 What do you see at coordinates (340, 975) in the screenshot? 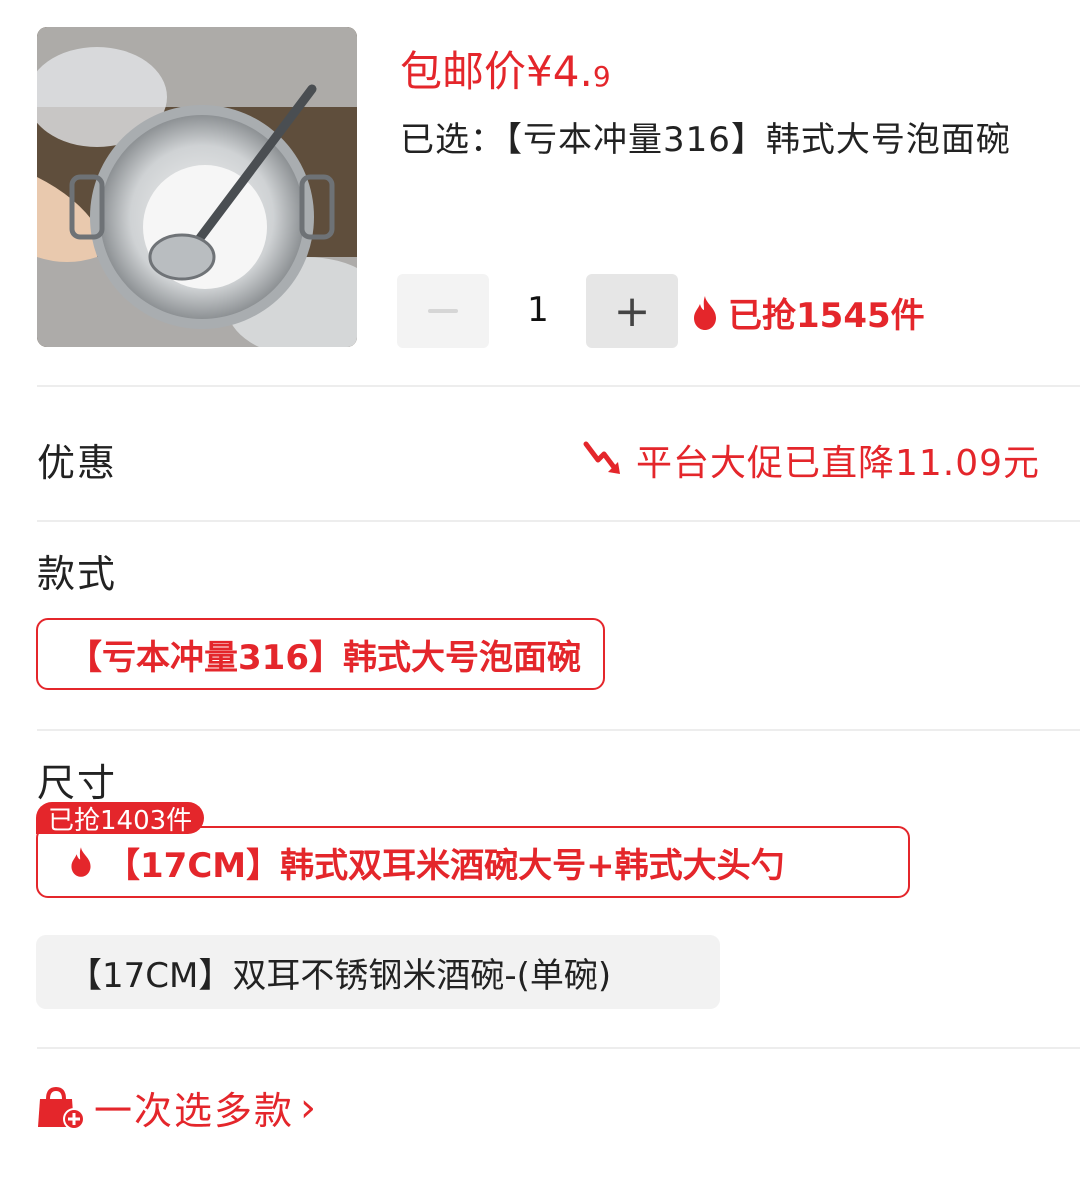
I see `size-option-label: 【17CM】双耳不锈钢米酒碗-(单碗)` at bounding box center [340, 975].